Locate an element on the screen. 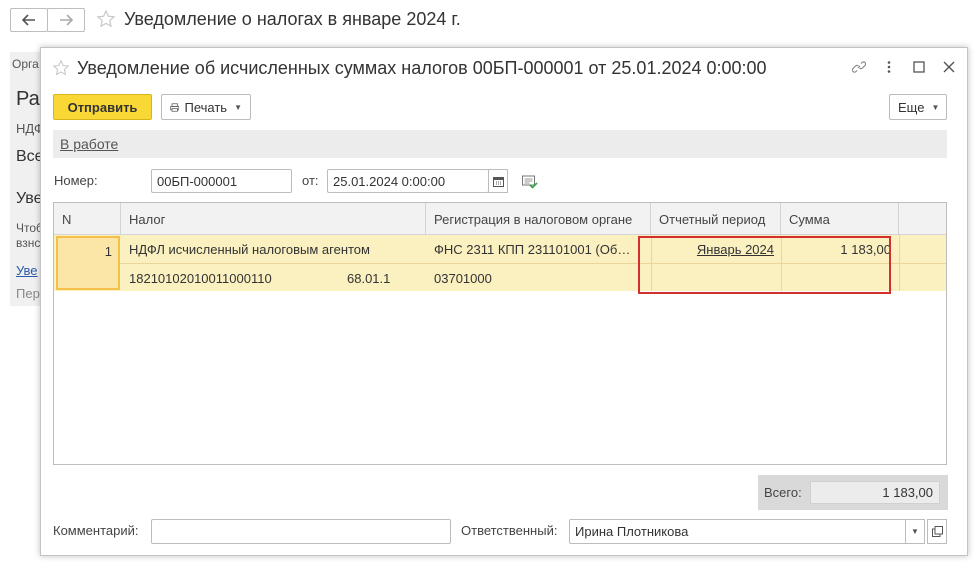 This screenshot has width=978, height=564. date-label: от: is located at coordinates (310, 180).